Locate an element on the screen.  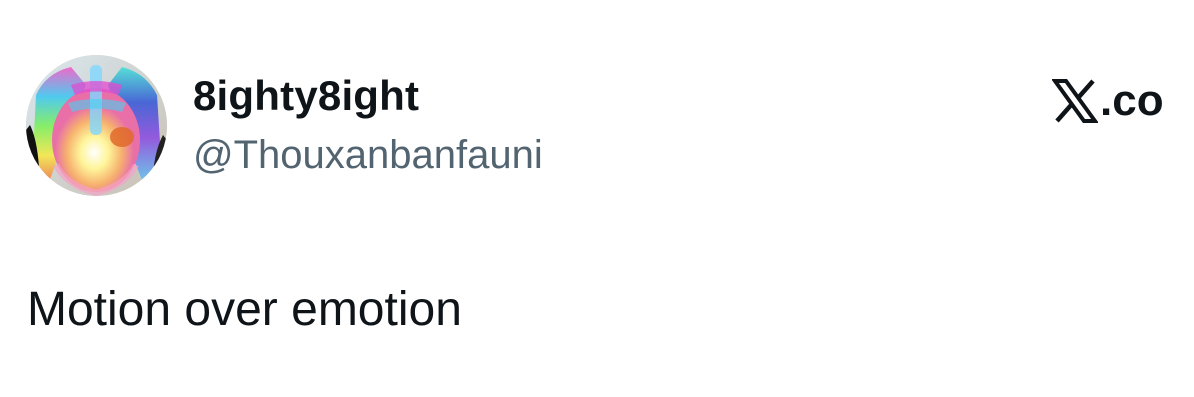
author-display-name: 8ighty8ight is located at coordinates (306, 96).